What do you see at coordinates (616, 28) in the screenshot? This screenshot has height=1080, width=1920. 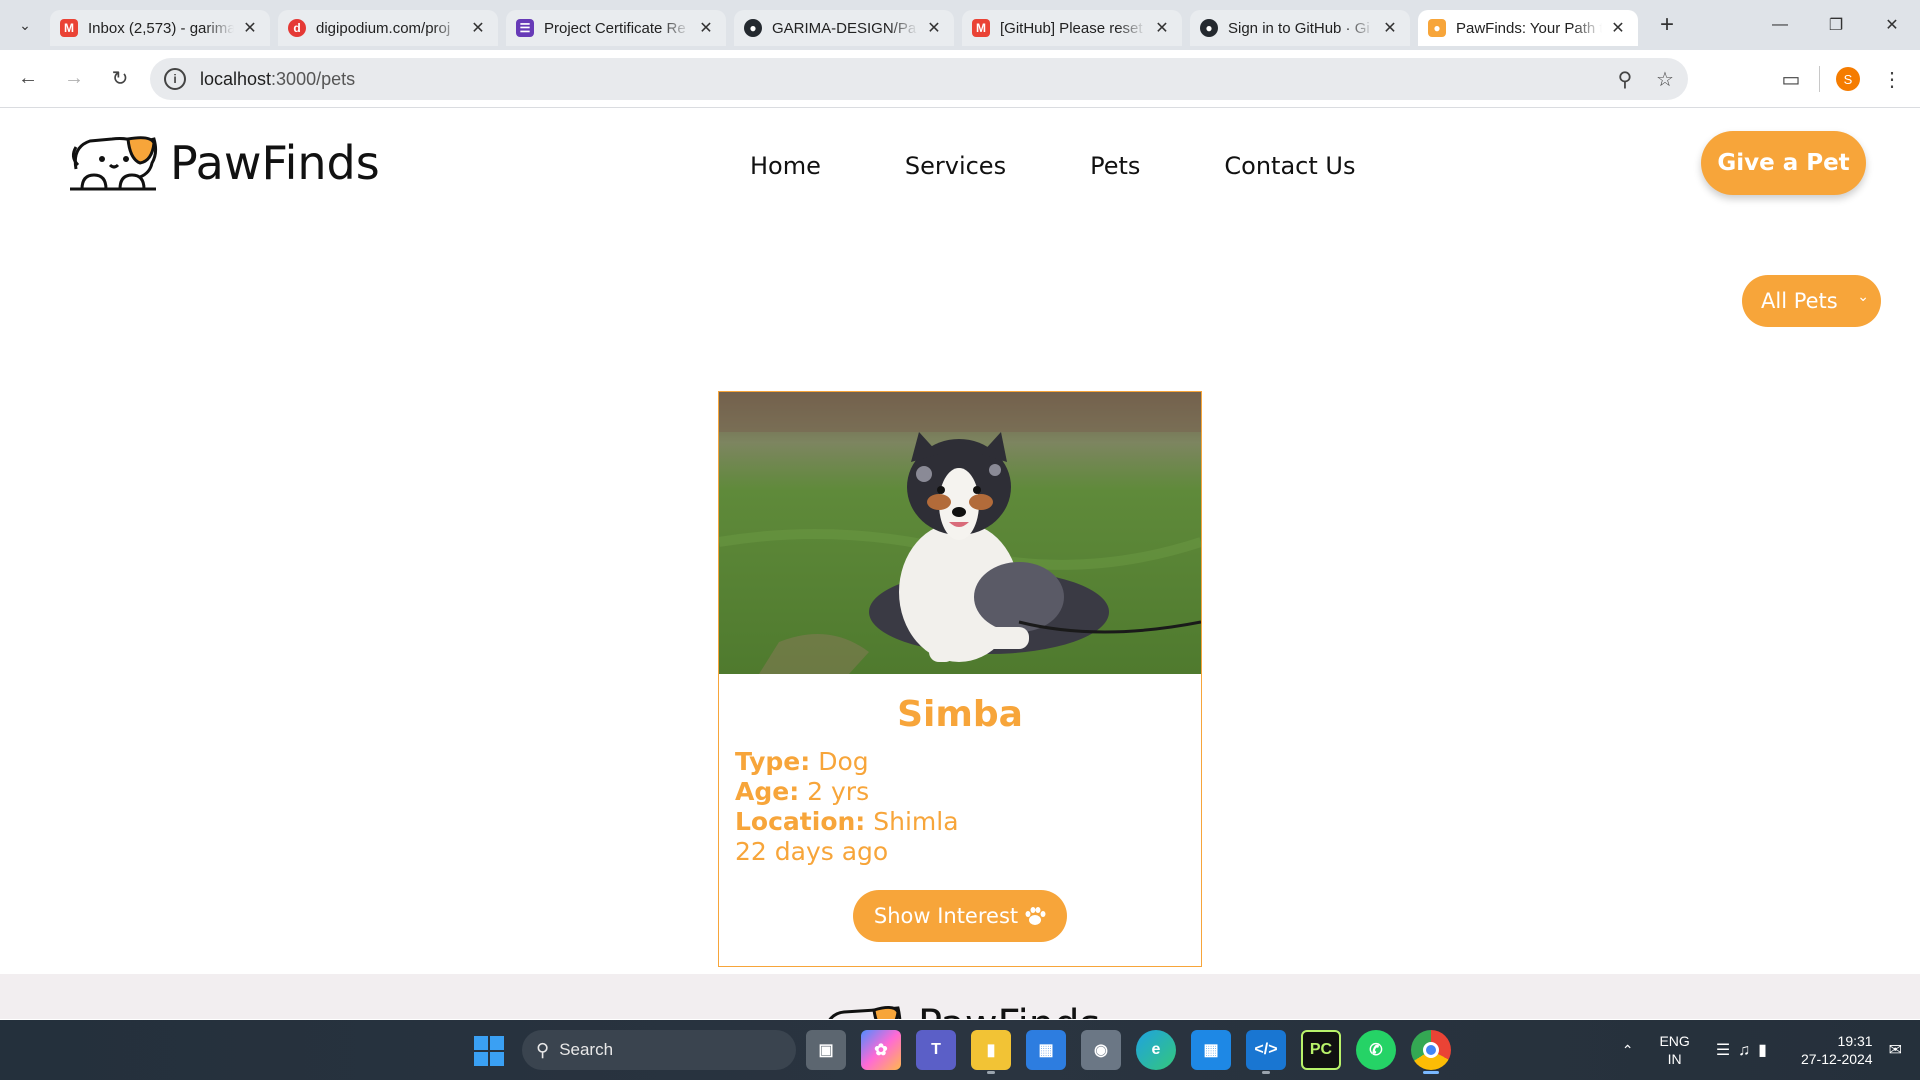 I see `tab-project-certificate: ☰ Project Certificate Re ✕` at bounding box center [616, 28].